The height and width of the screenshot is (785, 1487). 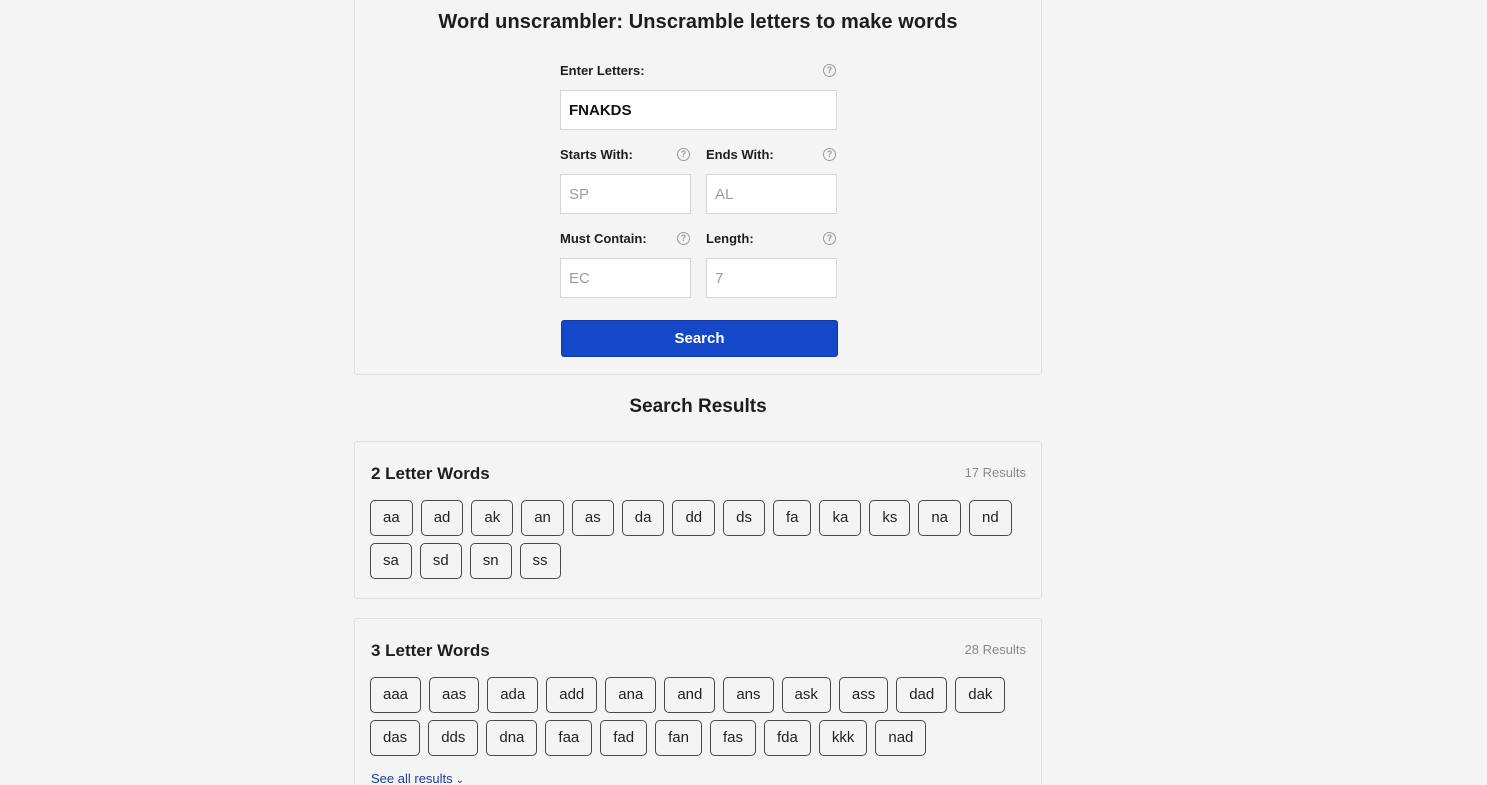 What do you see at coordinates (748, 695) in the screenshot?
I see `word-chip: ans` at bounding box center [748, 695].